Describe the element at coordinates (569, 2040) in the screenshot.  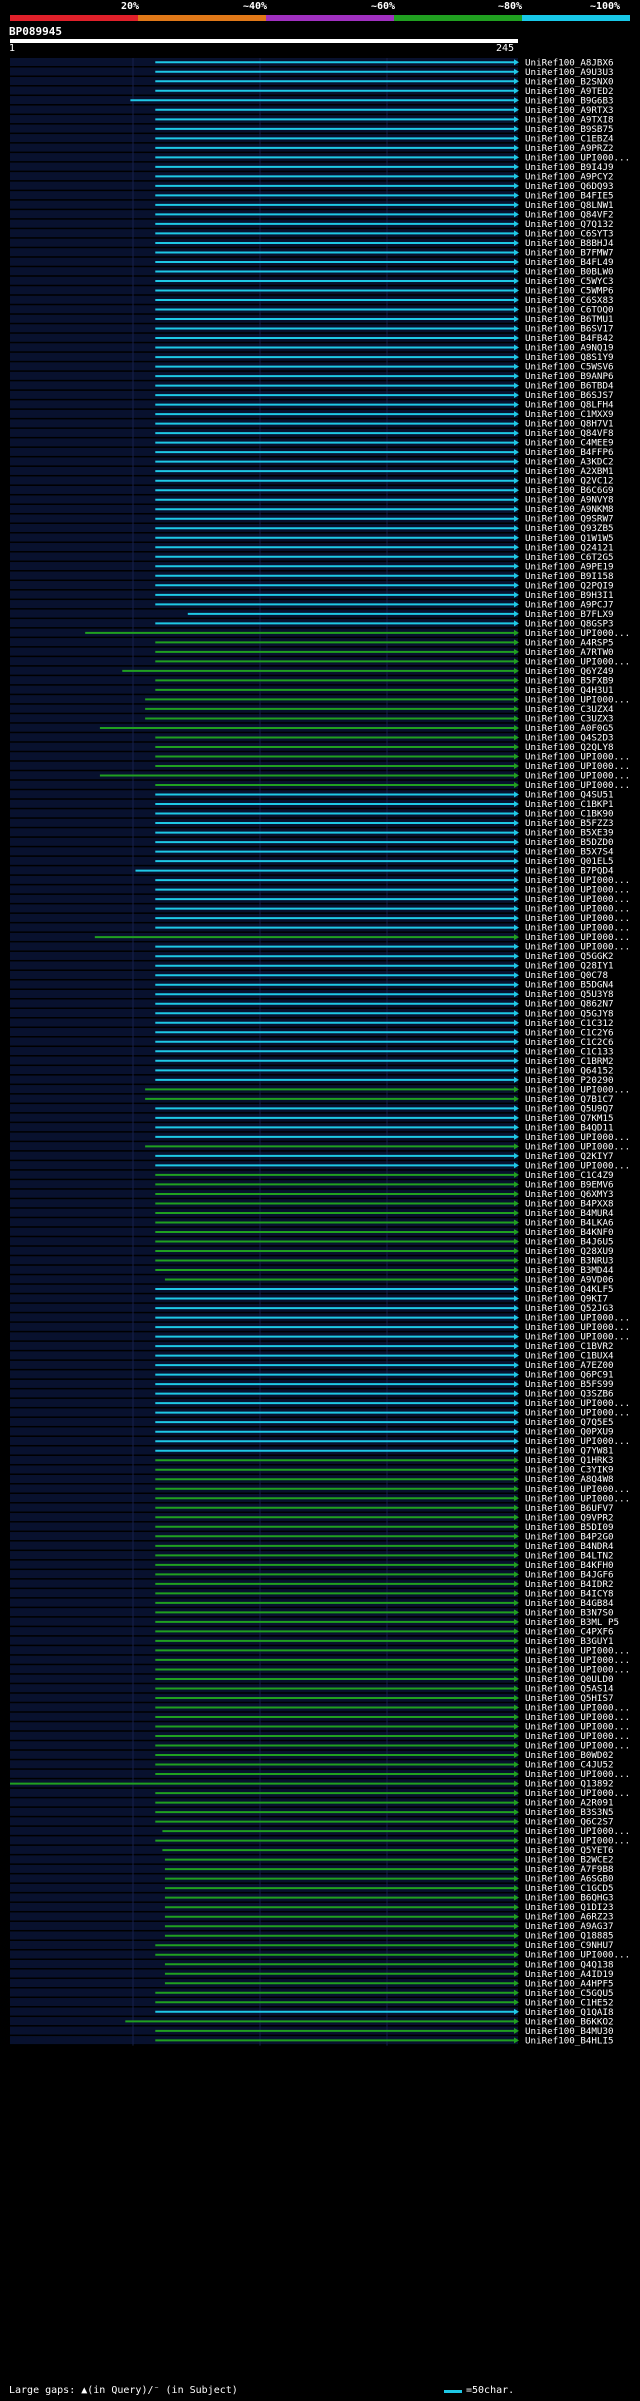
I see `hit-label: UniRef100_B4HLI5` at that location.